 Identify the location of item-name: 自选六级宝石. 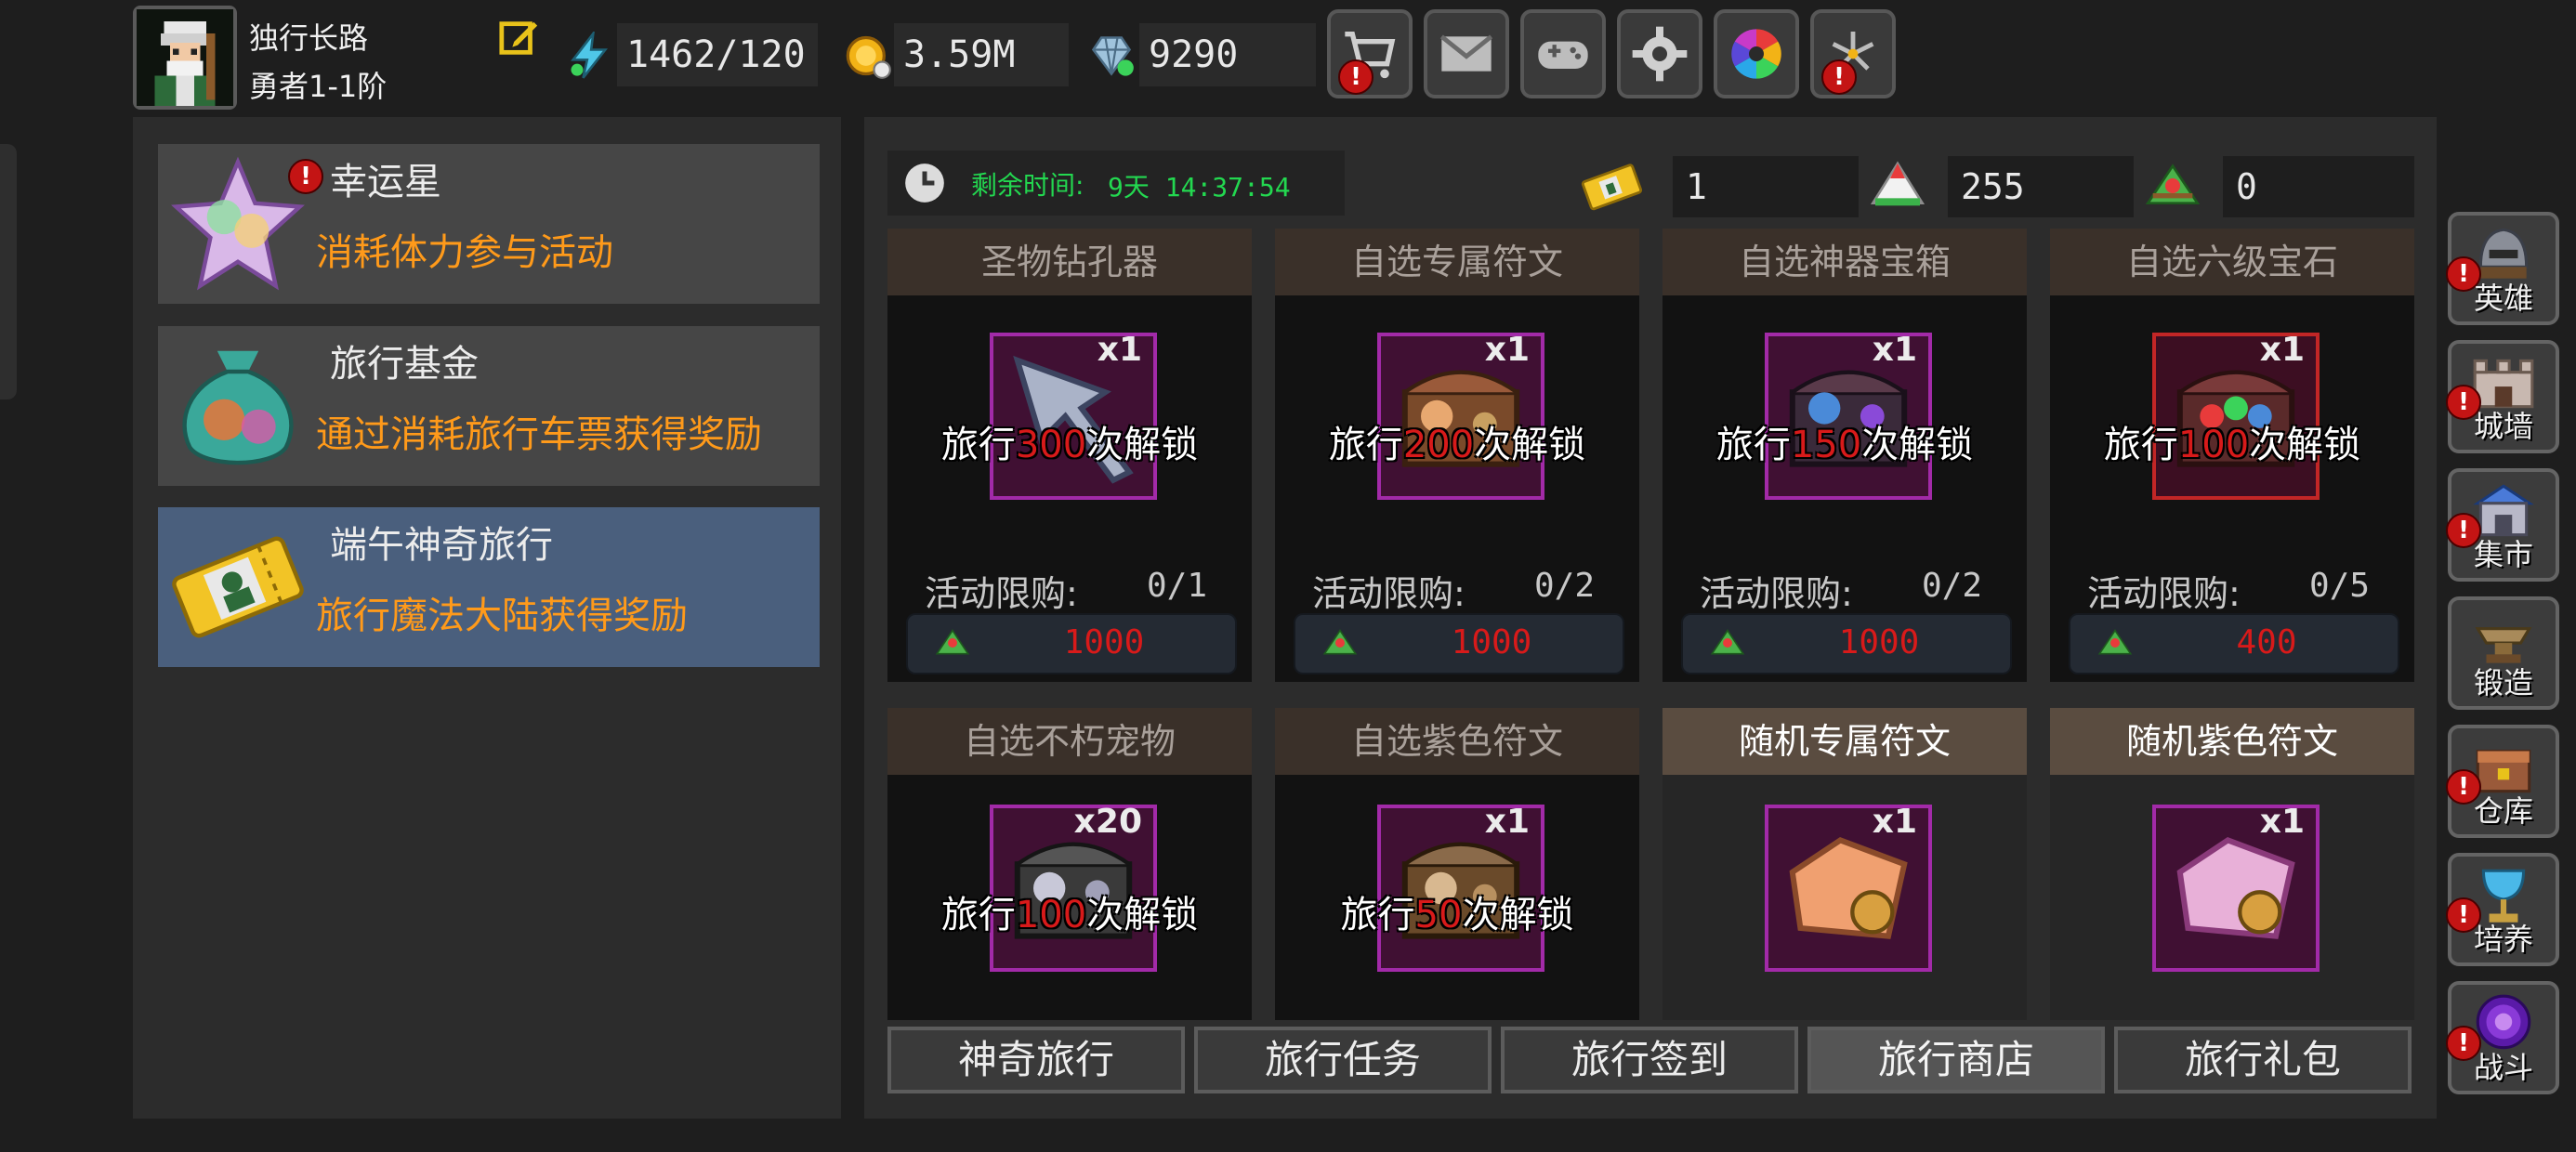
(2232, 262).